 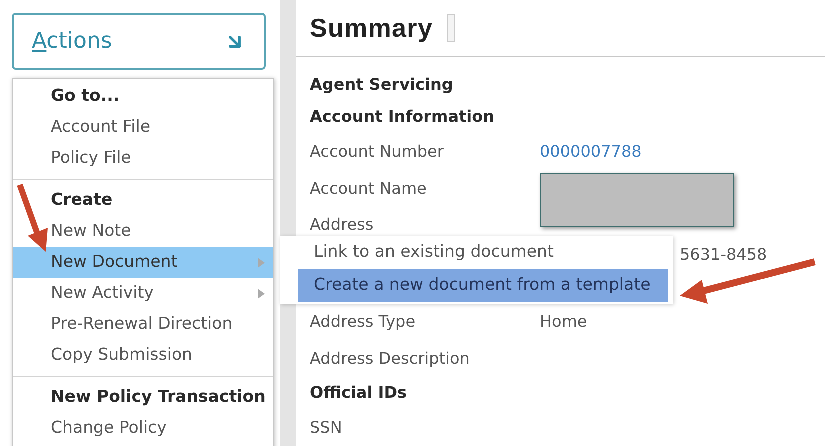 What do you see at coordinates (82, 200) in the screenshot?
I see `menu-heading: Create` at bounding box center [82, 200].